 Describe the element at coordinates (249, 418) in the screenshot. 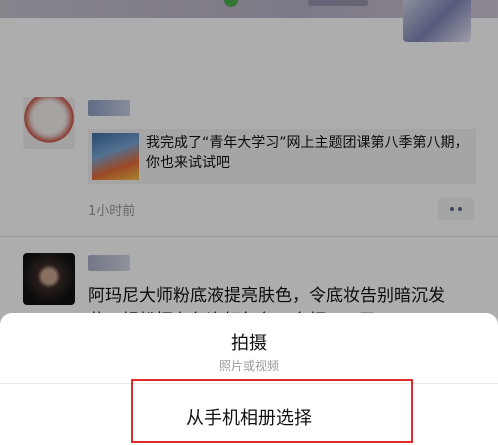

I see `album-option-title: 从手机相册选择` at that location.